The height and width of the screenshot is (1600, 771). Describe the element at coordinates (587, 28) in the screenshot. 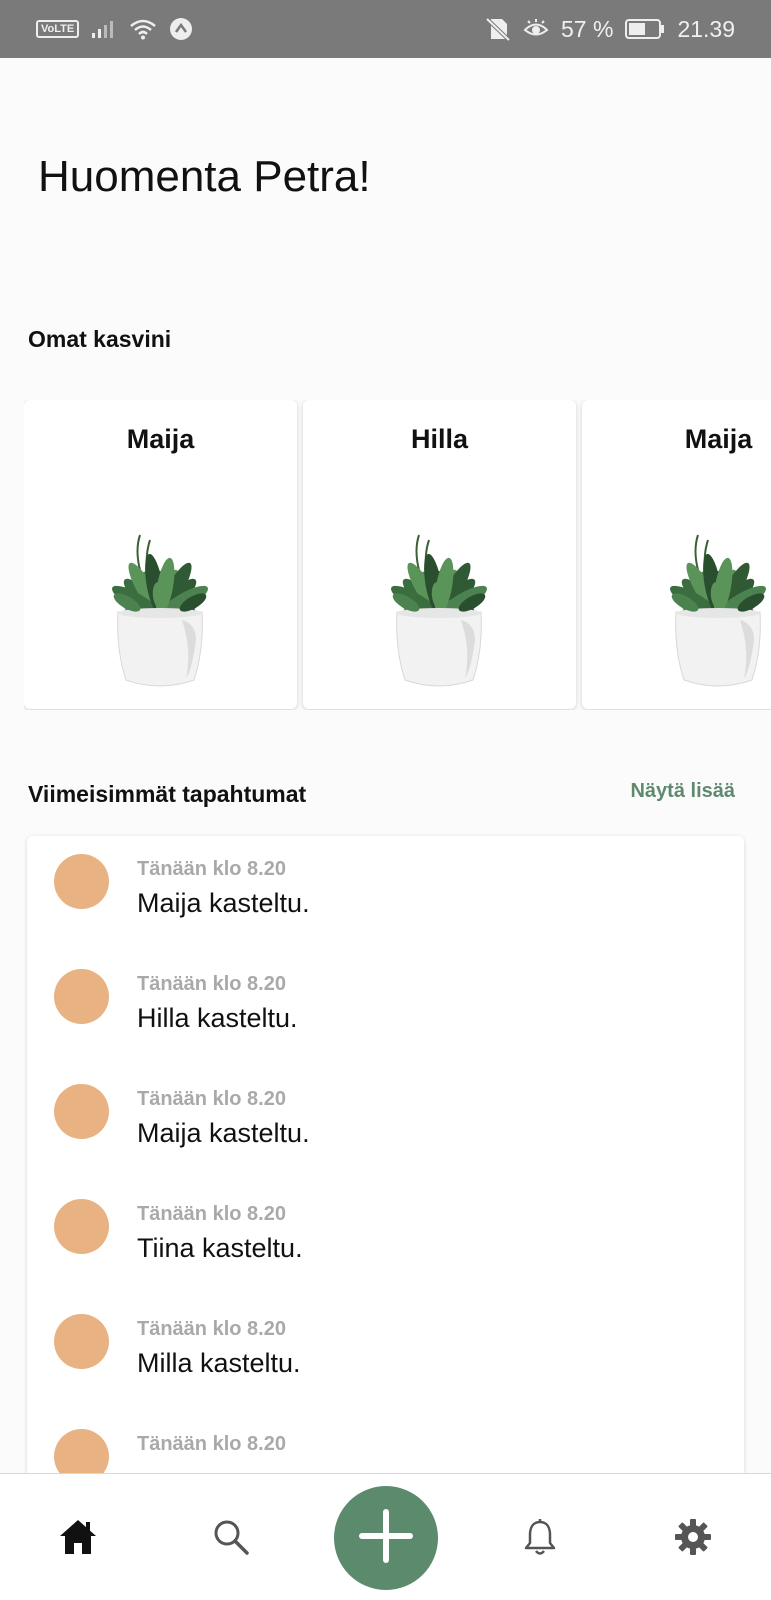

I see `battery-percent: 57 %` at that location.